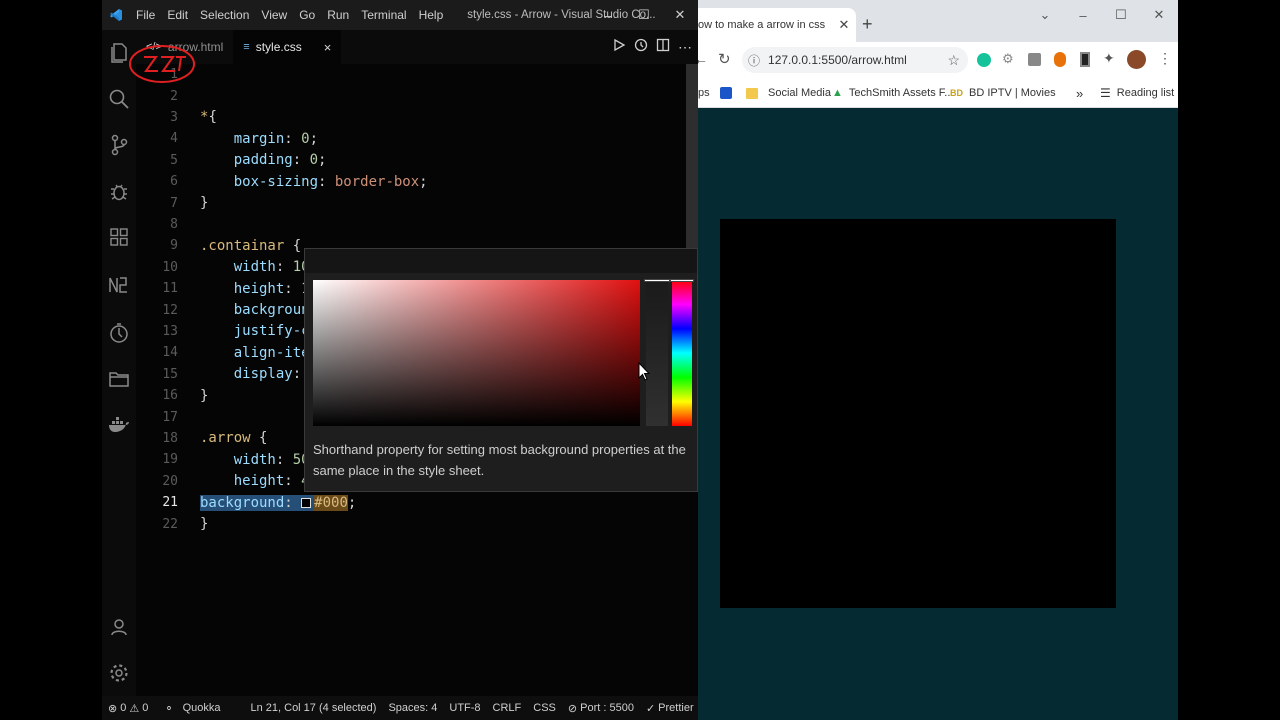 This screenshot has width=1280, height=720. Describe the element at coordinates (170, 503) in the screenshot. I see `line-number: 21` at that location.